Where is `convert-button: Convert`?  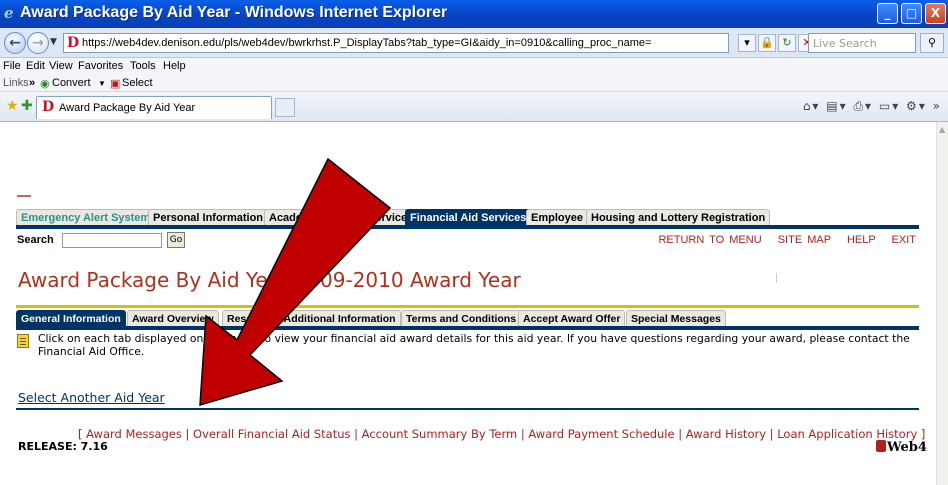
convert-button: Convert is located at coordinates (71, 83).